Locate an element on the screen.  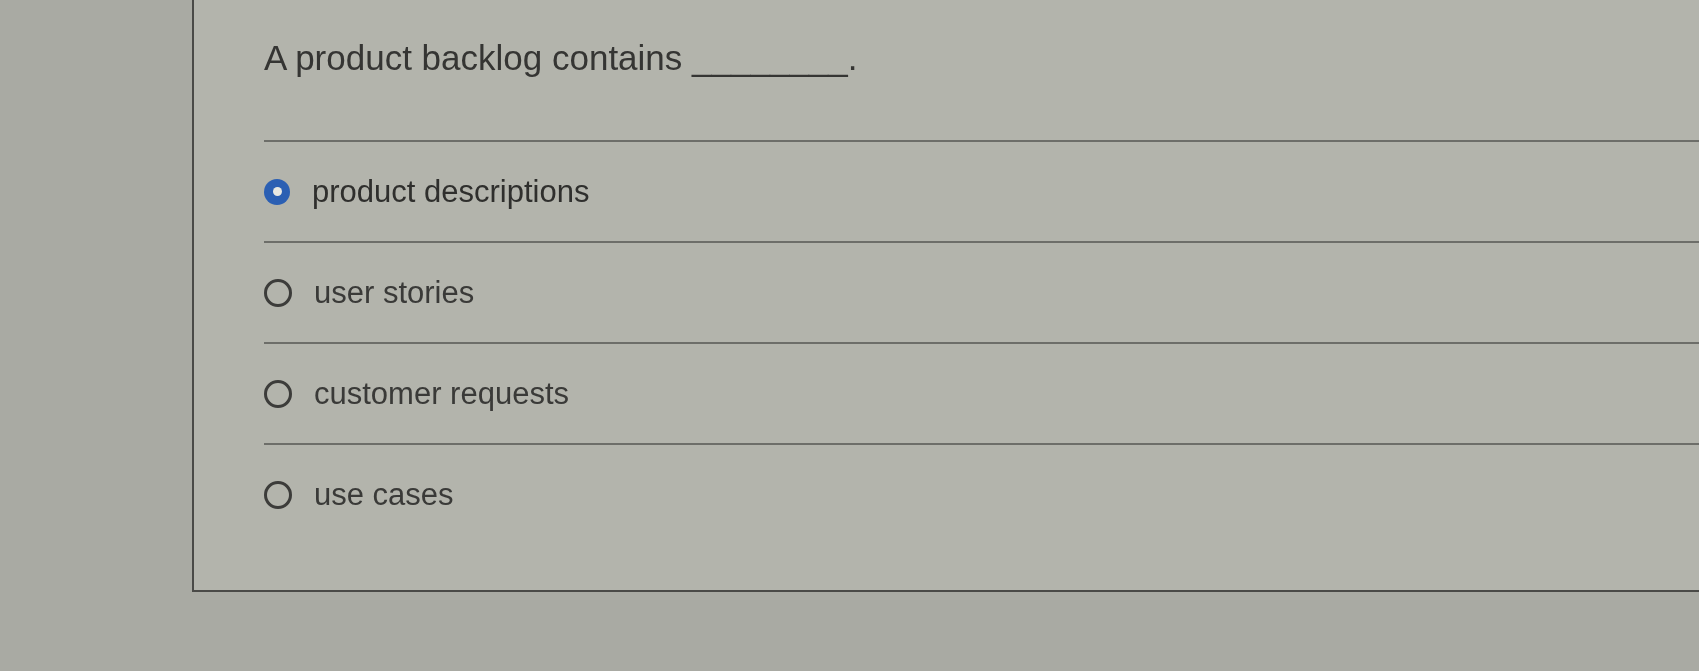
question-text: A product backlog contains ________. is located at coordinates (561, 58).